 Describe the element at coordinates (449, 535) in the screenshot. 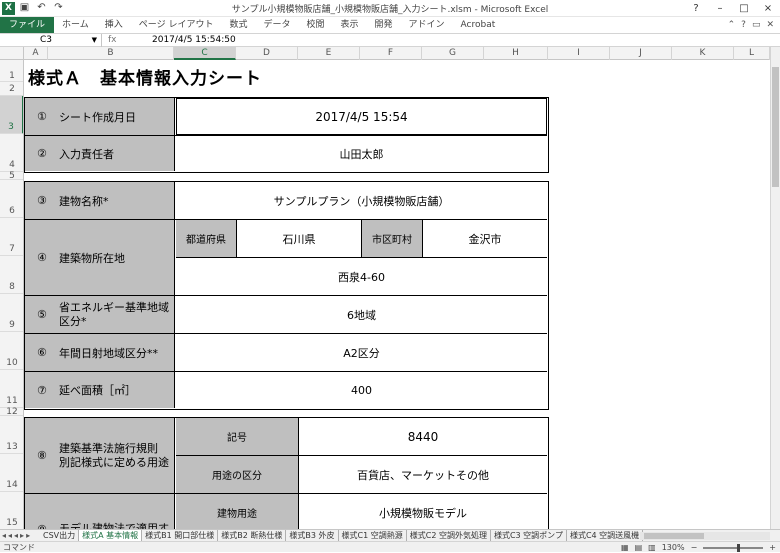

I see `sheet-tab: 様式C2 空調外気処理` at that location.